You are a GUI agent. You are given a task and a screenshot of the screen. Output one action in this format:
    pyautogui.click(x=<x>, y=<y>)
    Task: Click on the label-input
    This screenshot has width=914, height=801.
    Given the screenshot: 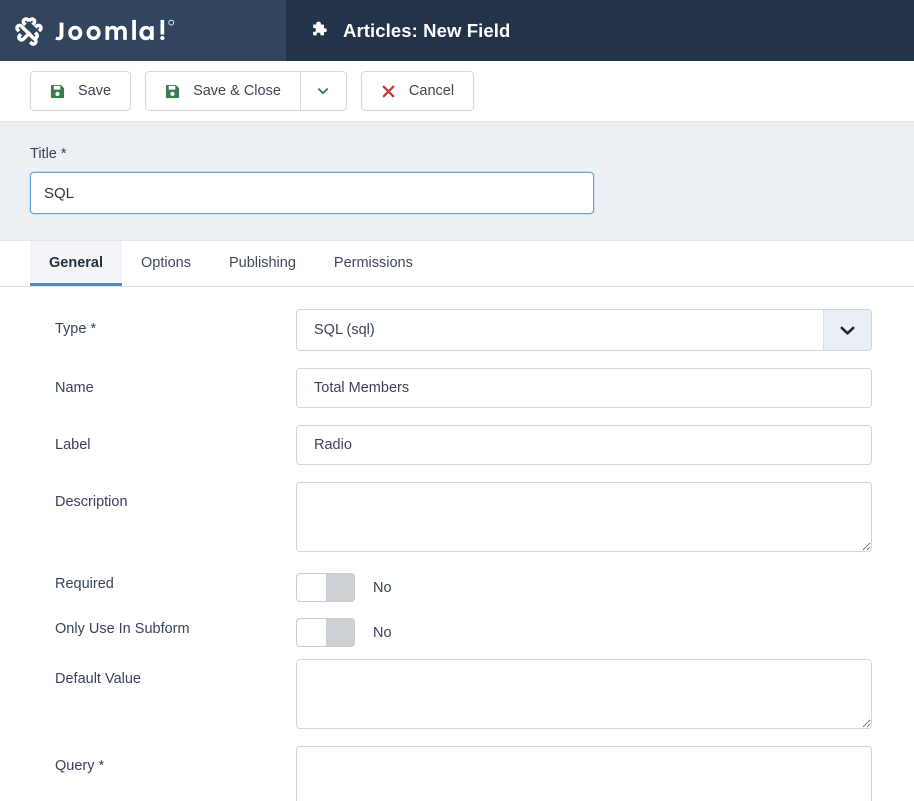 What is the action you would take?
    pyautogui.click(x=584, y=445)
    